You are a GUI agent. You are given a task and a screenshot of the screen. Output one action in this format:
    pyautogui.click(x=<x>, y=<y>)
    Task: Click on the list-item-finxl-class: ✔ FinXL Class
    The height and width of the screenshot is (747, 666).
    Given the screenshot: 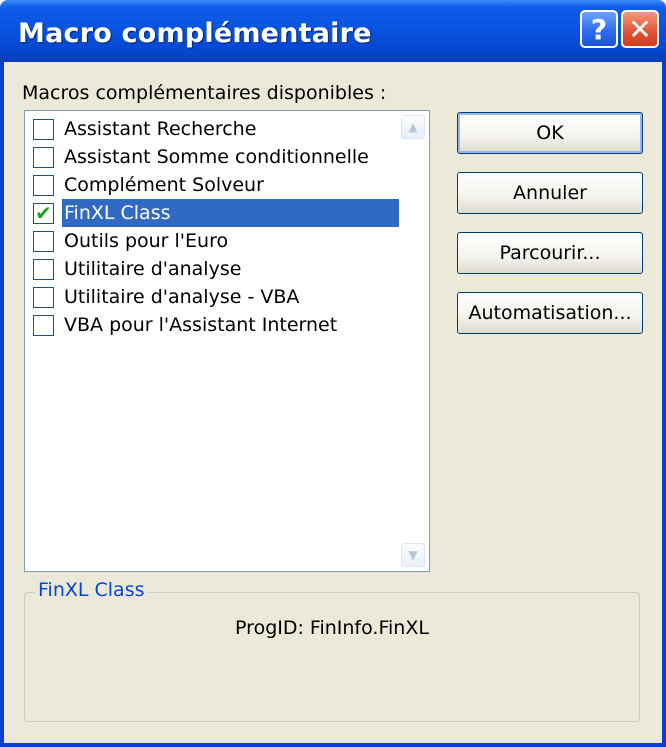 What is the action you would take?
    pyautogui.click(x=214, y=213)
    